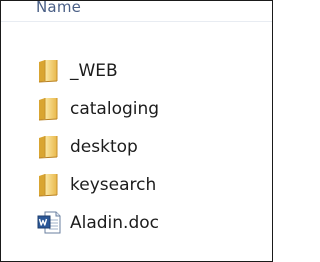 The image size is (320, 262). I want to click on name-column-header: Name, so click(58, 9).